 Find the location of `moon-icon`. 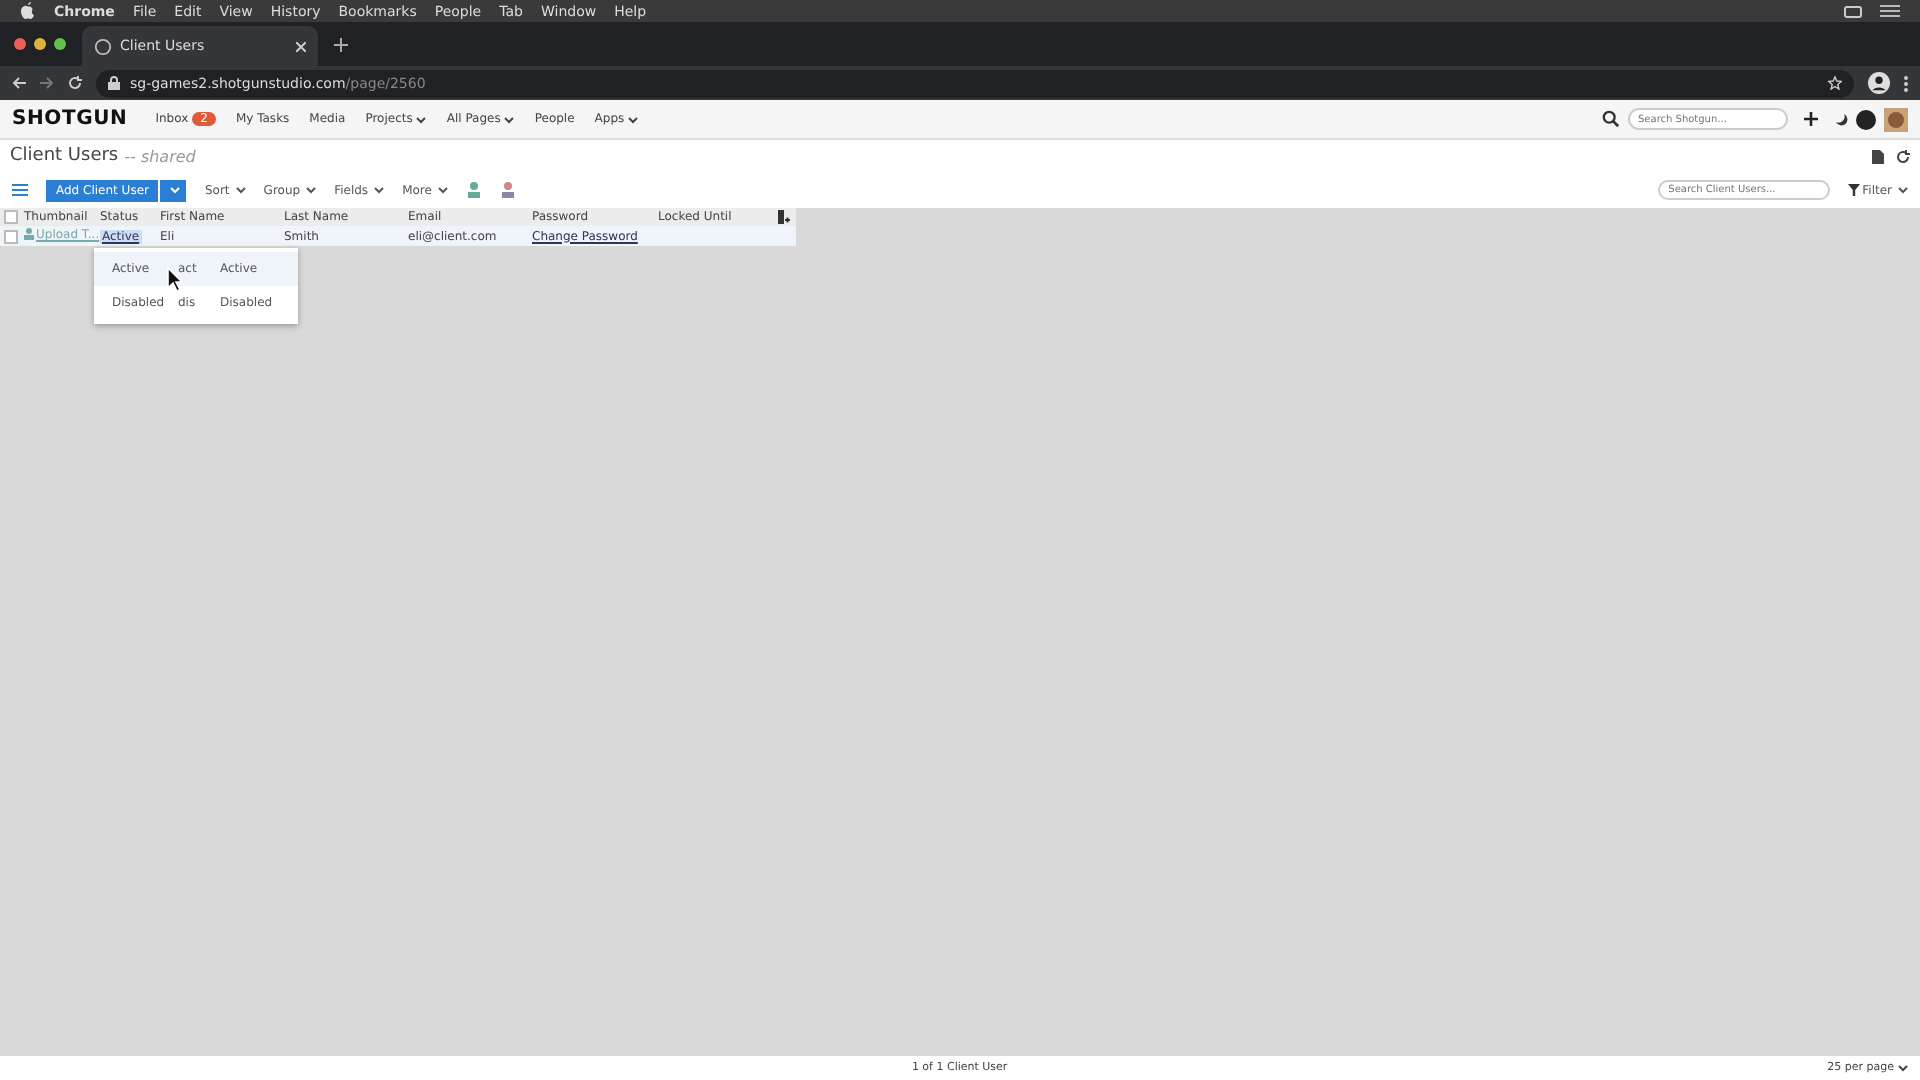

moon-icon is located at coordinates (1841, 119).